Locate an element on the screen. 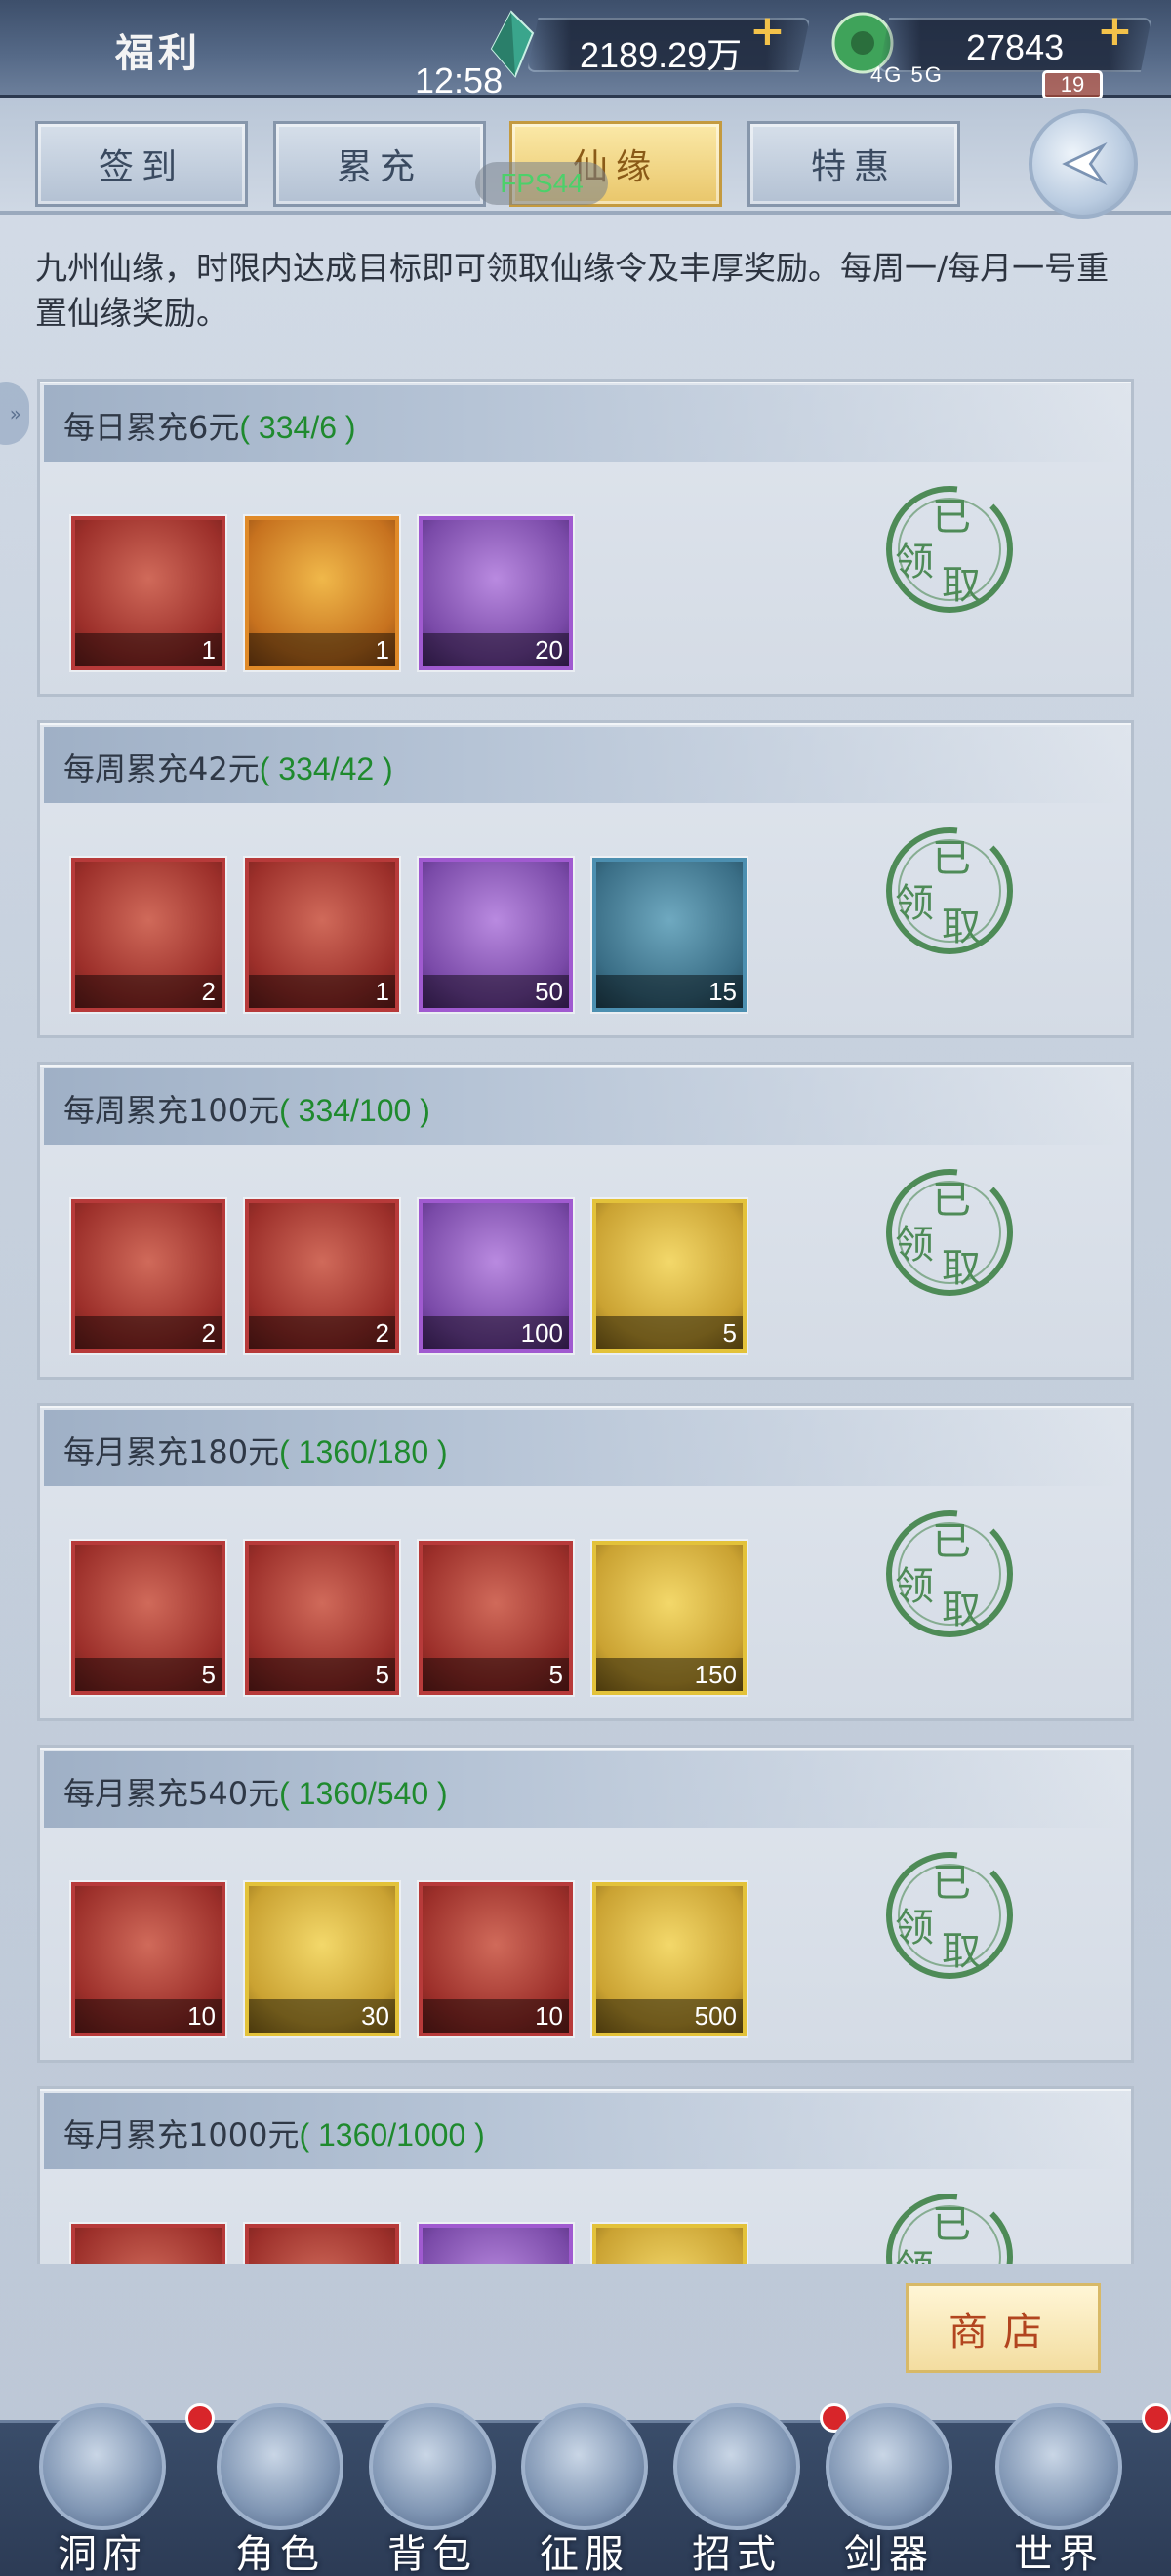 The height and width of the screenshot is (2576, 1171). claimed-stamp: 已领取 is located at coordinates (949, 2226).